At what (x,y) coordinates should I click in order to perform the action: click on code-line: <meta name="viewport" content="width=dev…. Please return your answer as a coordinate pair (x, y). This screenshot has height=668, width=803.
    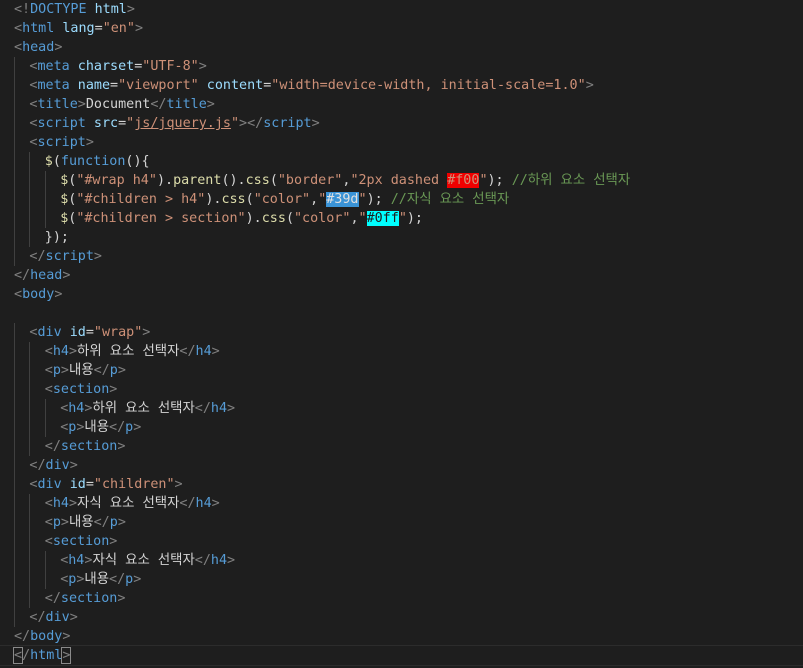
    Looking at the image, I should click on (401, 85).